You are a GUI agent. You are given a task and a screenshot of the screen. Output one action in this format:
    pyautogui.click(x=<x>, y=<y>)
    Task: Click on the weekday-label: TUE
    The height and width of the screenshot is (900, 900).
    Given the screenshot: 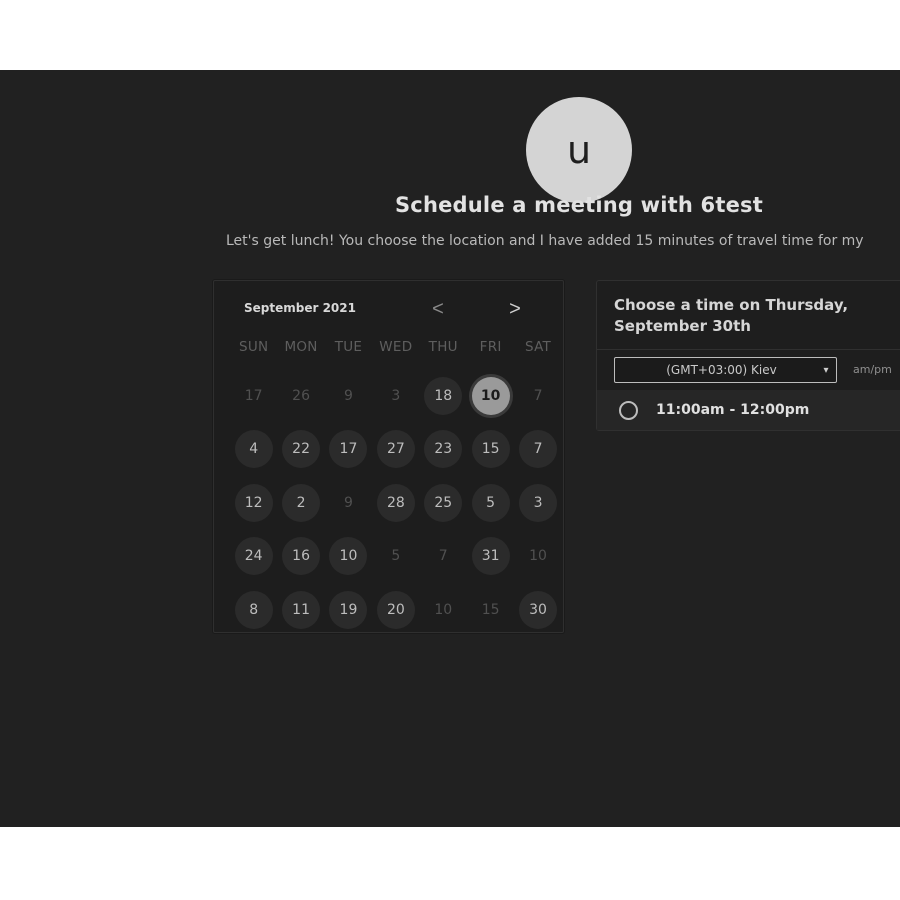 What is the action you would take?
    pyautogui.click(x=348, y=347)
    